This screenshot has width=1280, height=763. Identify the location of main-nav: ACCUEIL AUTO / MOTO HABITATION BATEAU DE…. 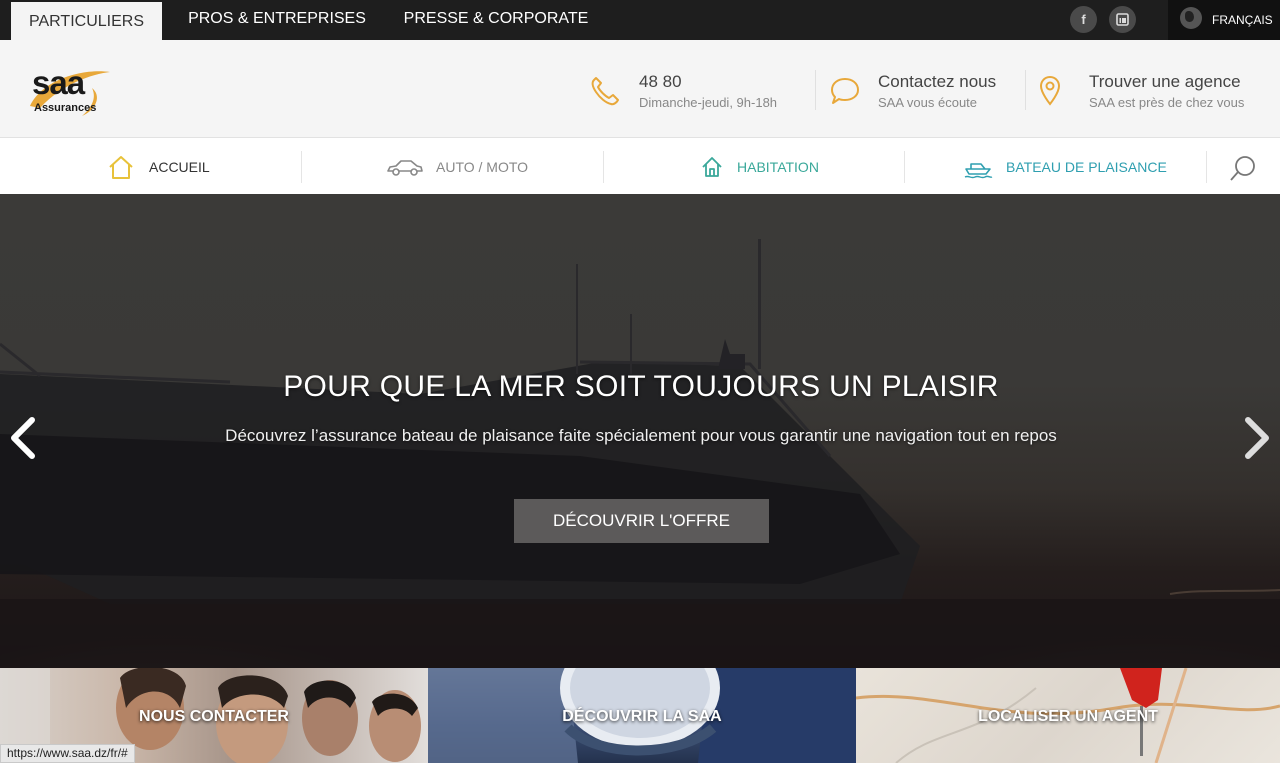
(640, 166).